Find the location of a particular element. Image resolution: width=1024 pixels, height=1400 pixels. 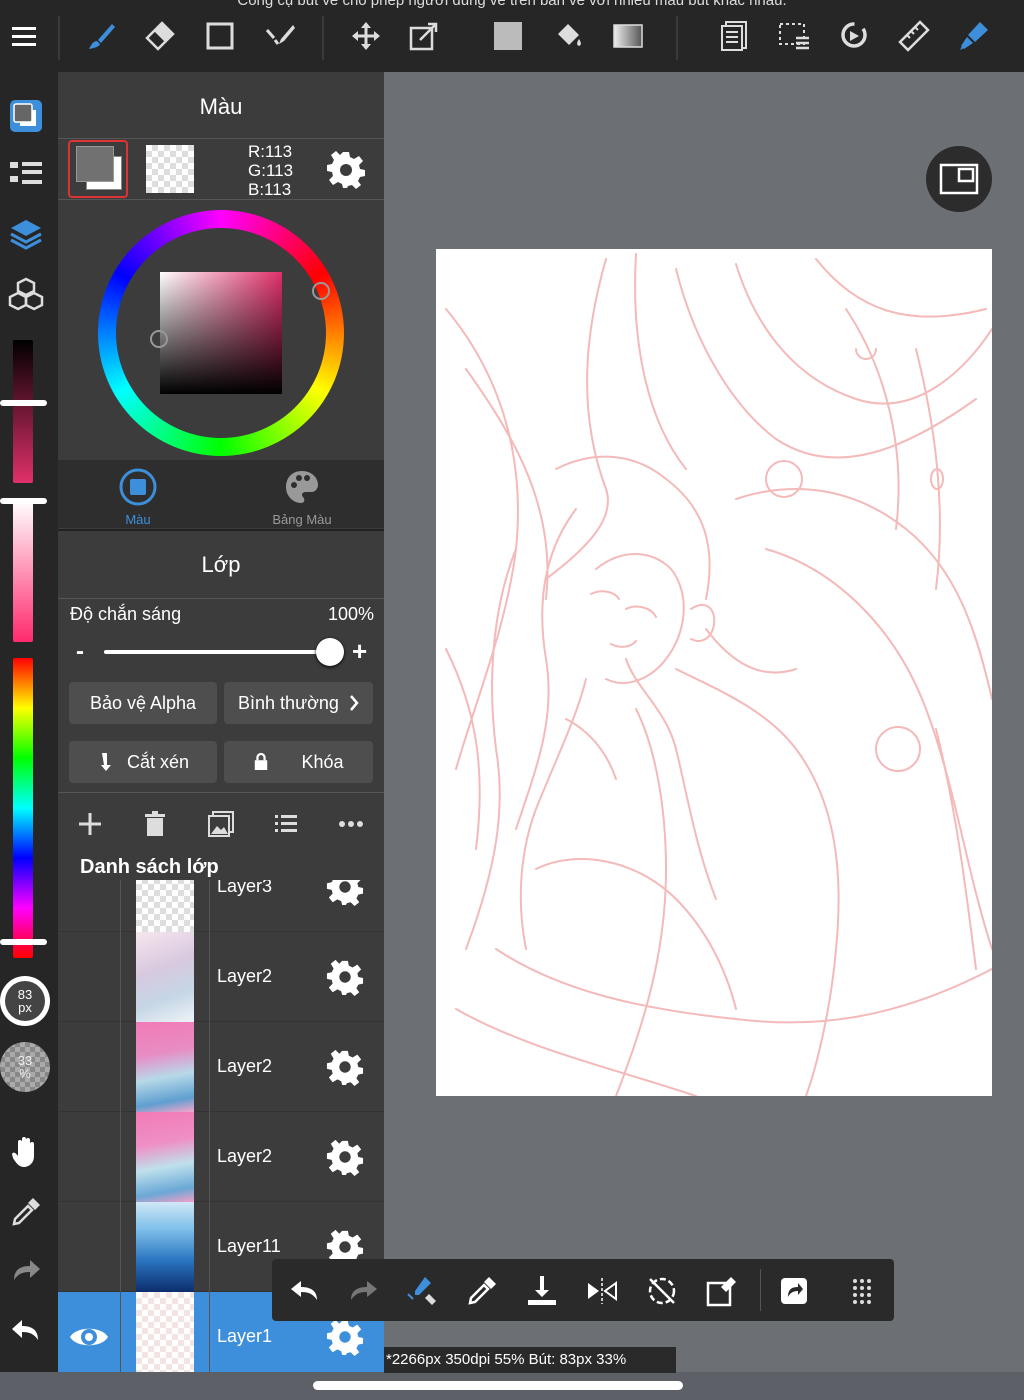

ruler-icon is located at coordinates (914, 36).